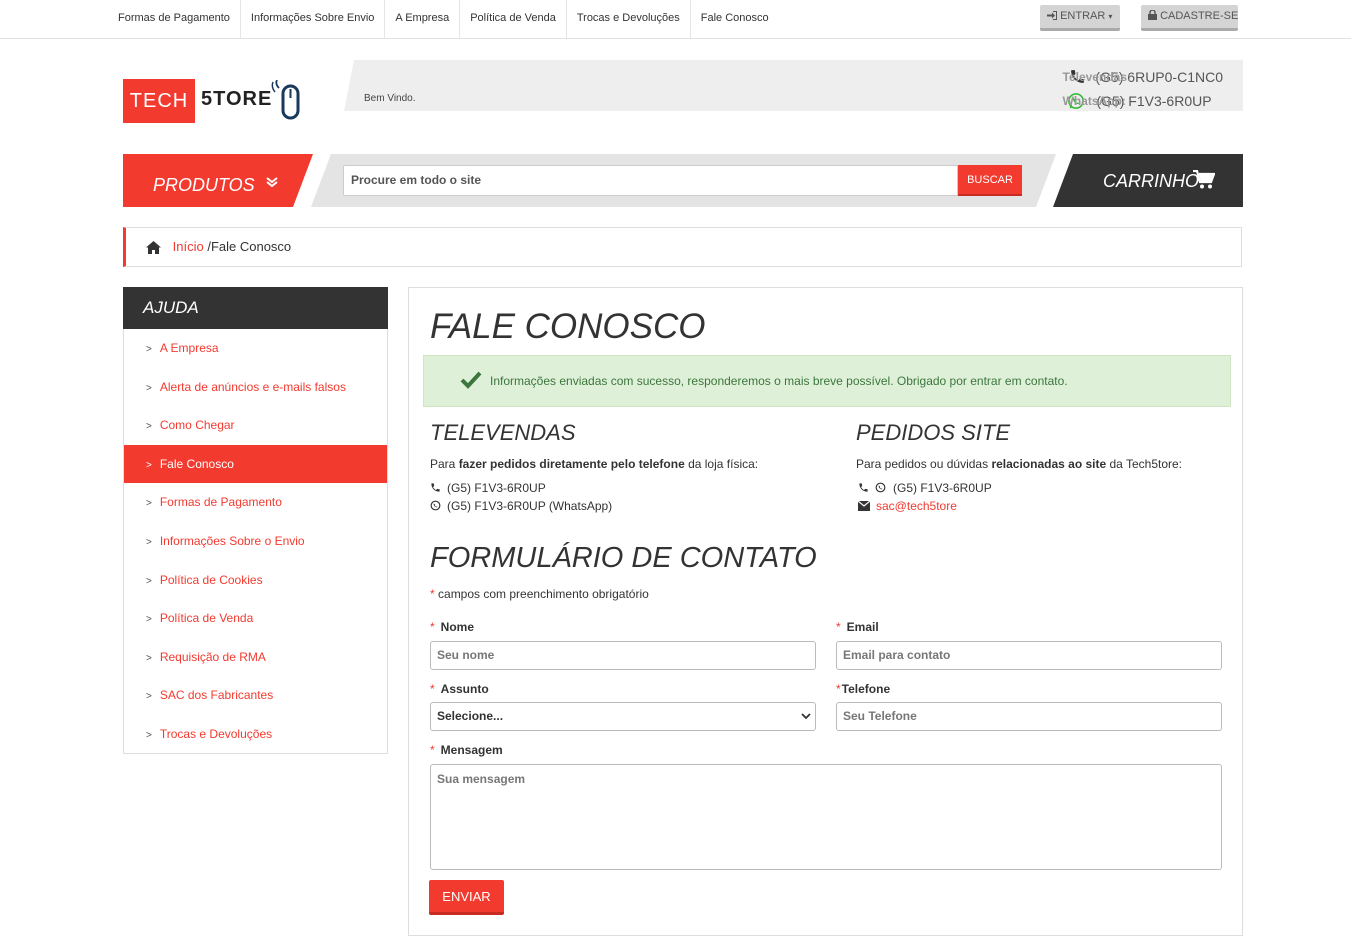 The width and height of the screenshot is (1351, 950). I want to click on telefone-label: *Telefone, so click(863, 689).